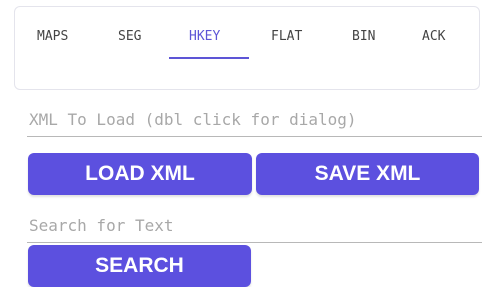 This screenshot has width=497, height=287. I want to click on tab-seg: SEG, so click(129, 37).